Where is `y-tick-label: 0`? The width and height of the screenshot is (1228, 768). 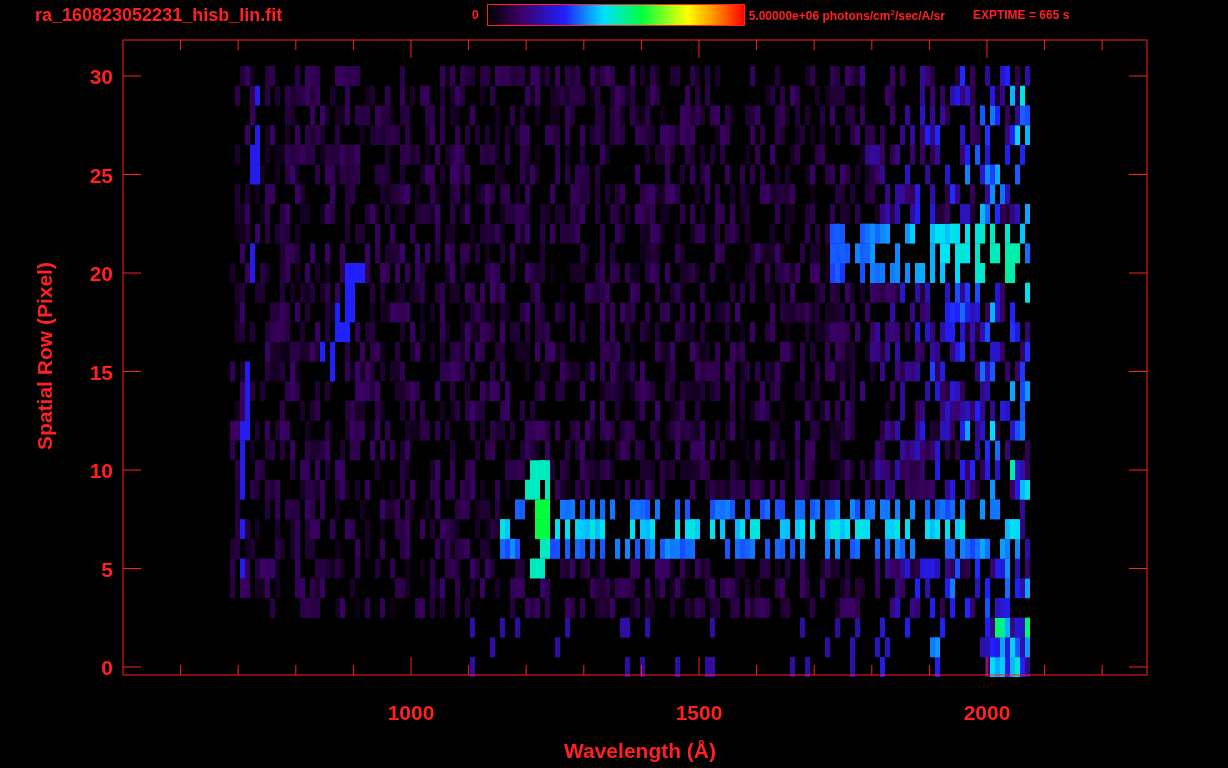
y-tick-label: 0 is located at coordinates (107, 667).